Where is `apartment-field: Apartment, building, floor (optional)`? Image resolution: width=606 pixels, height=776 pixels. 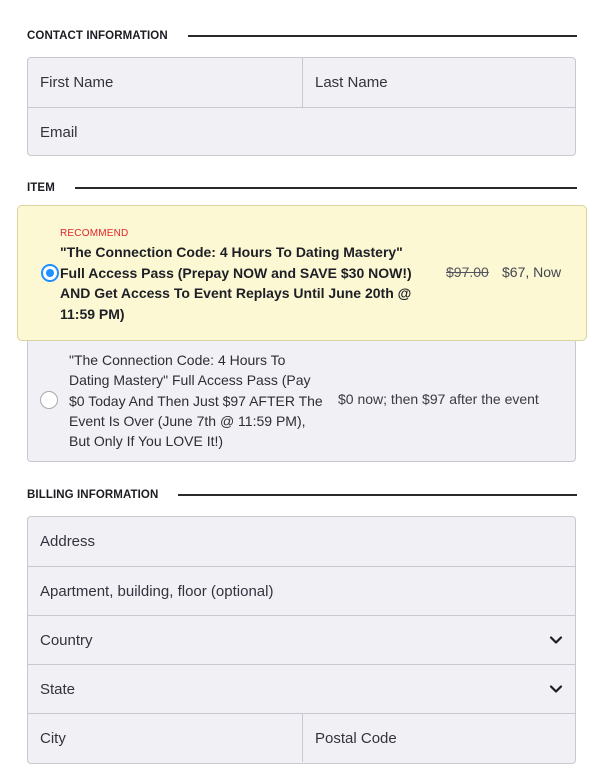
apartment-field: Apartment, building, floor (optional) is located at coordinates (301, 591).